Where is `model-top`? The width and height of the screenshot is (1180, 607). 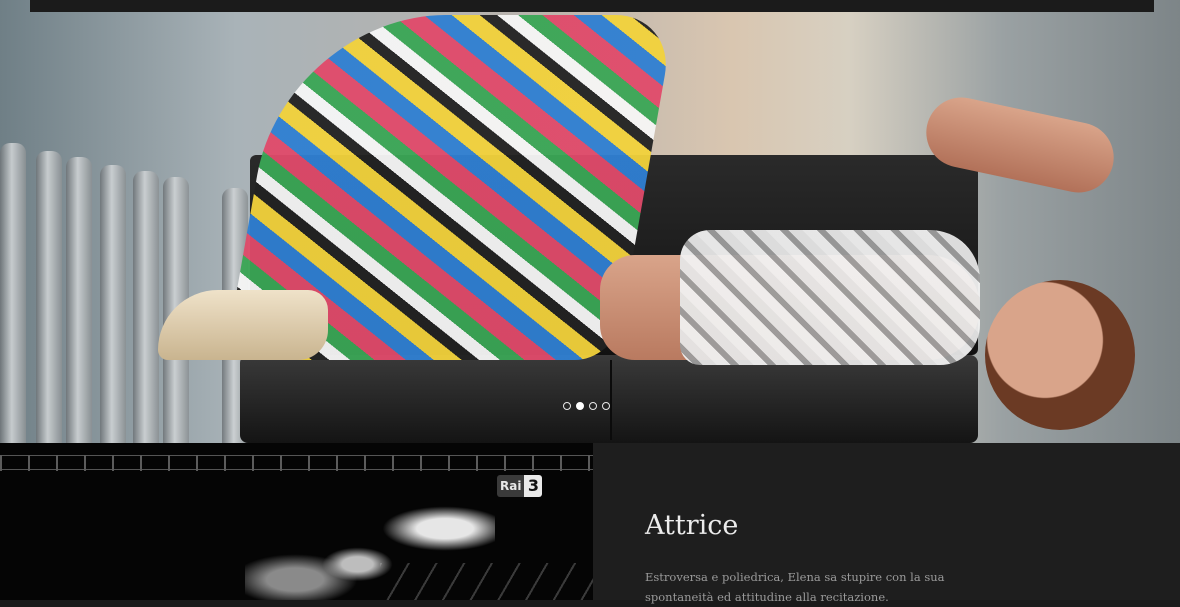 model-top is located at coordinates (830, 297).